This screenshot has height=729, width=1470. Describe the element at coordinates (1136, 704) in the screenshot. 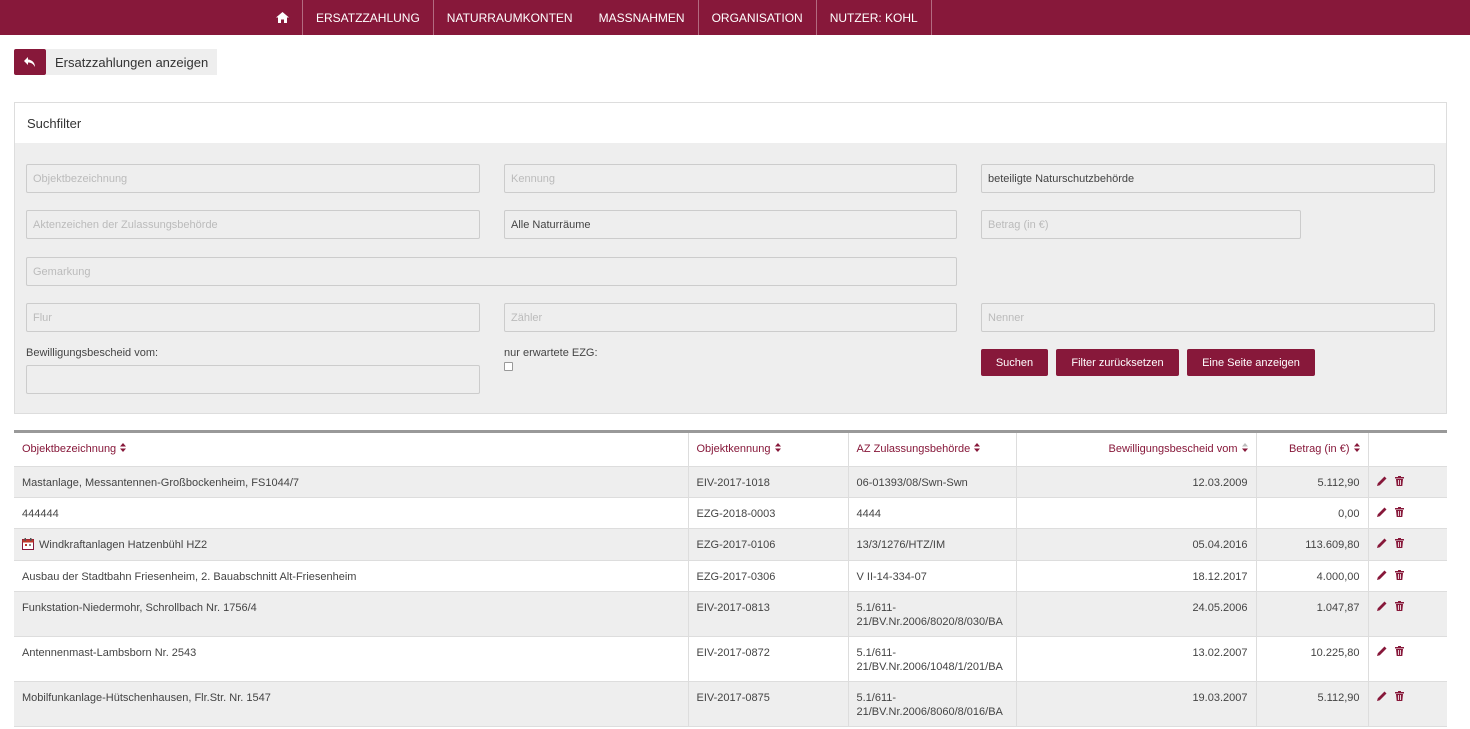

I see `cell-bescheid-datum: 19.03.2007` at that location.